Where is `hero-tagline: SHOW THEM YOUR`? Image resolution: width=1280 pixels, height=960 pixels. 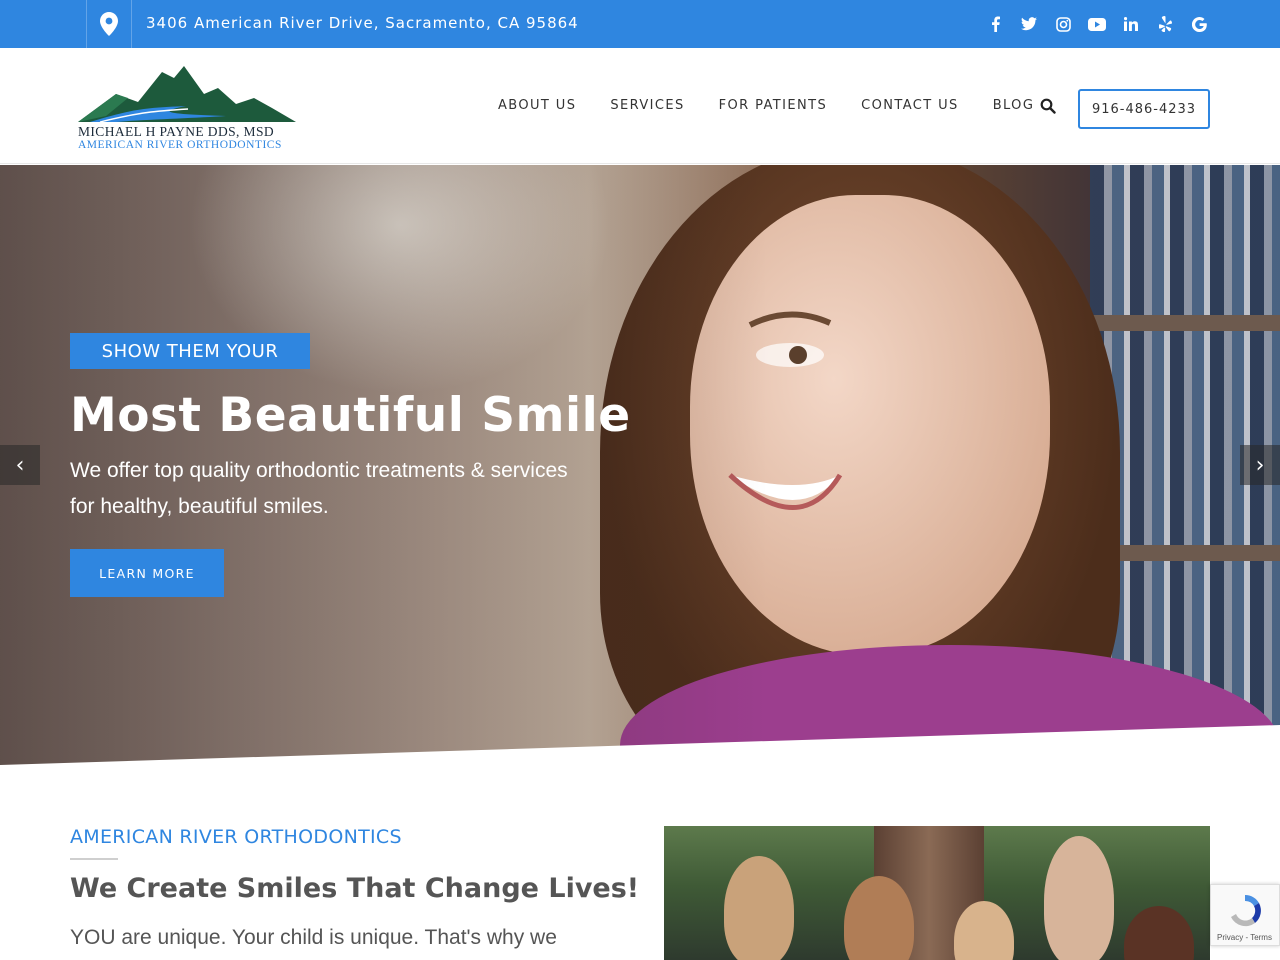 hero-tagline: SHOW THEM YOUR is located at coordinates (190, 351).